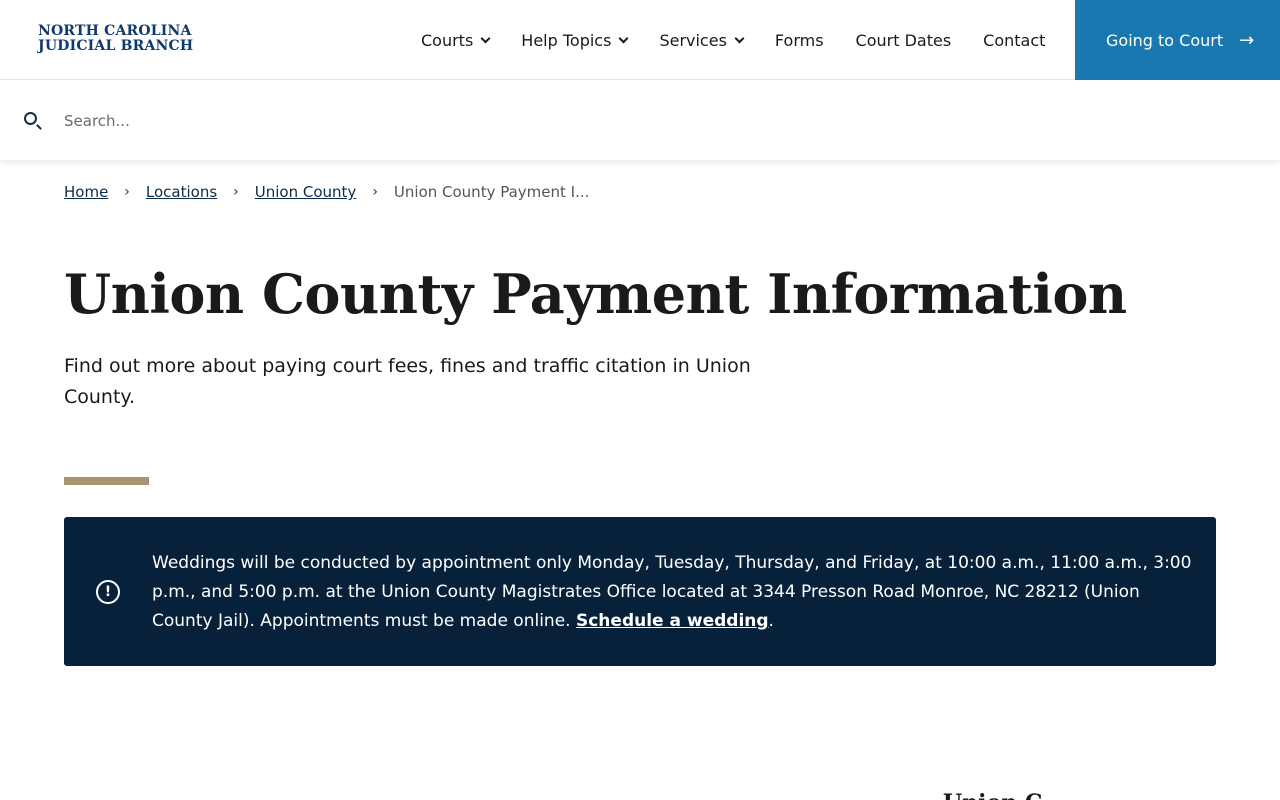 The height and width of the screenshot is (800, 1280). I want to click on nav-help-topics: Help Topics, so click(574, 40).